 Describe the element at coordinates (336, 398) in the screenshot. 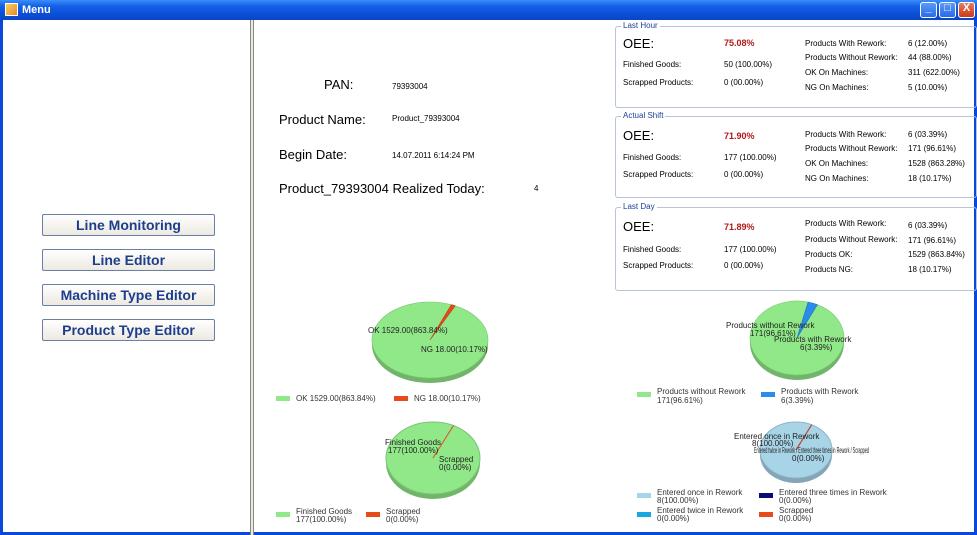

I see `legend-ok: OK 1529.00(863.84%)` at that location.